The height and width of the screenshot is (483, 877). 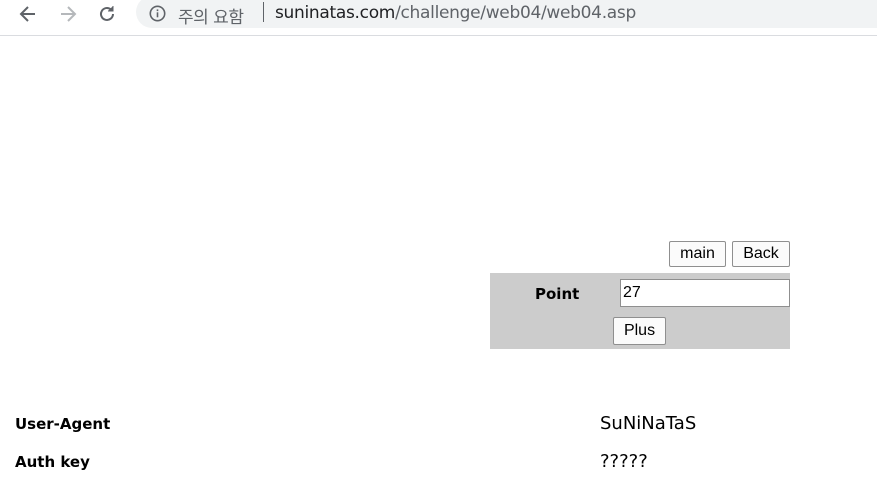 I want to click on info-icon, so click(x=157, y=16).